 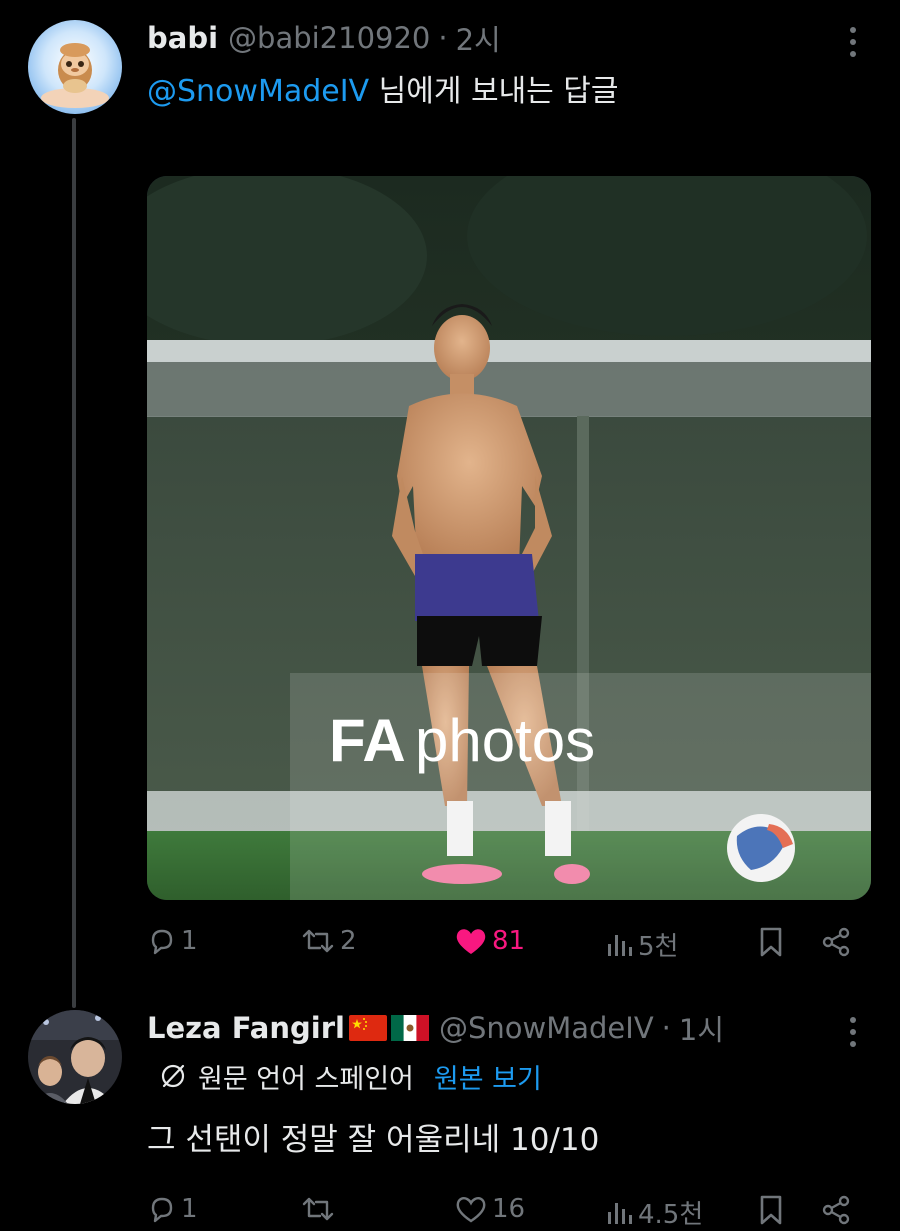 I want to click on like-button: 81, so click(x=489, y=941).